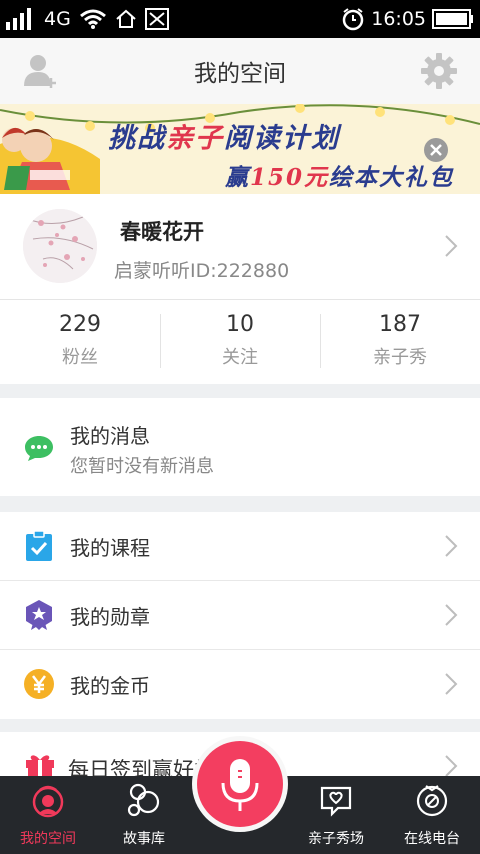 The width and height of the screenshot is (480, 854). What do you see at coordinates (202, 271) in the screenshot?
I see `user-id: 启蒙听听ID:222880` at bounding box center [202, 271].